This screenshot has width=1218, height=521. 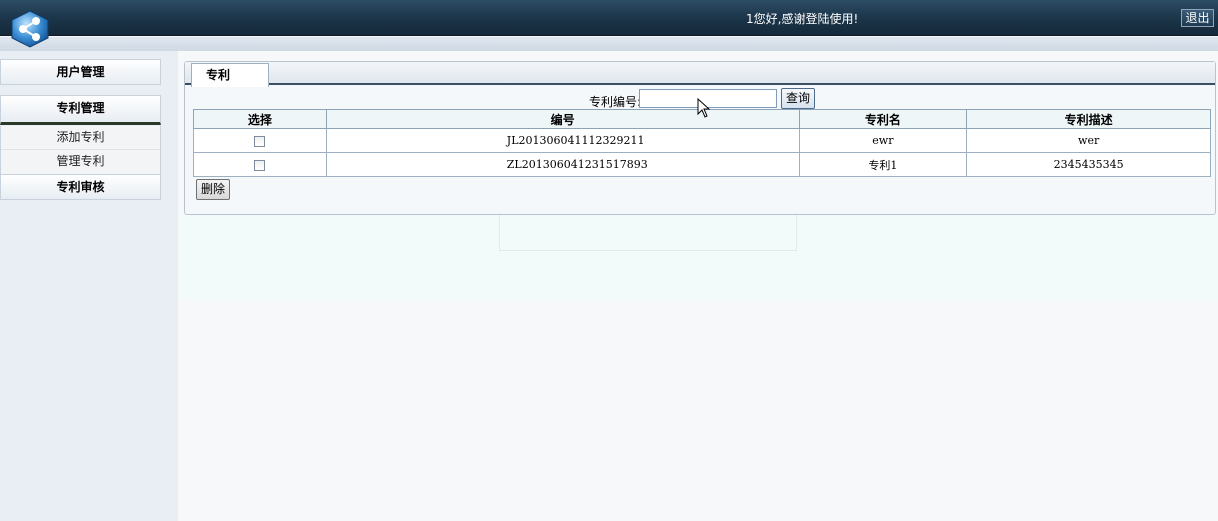 What do you see at coordinates (615, 102) in the screenshot?
I see `search-label: 专利编号:` at bounding box center [615, 102].